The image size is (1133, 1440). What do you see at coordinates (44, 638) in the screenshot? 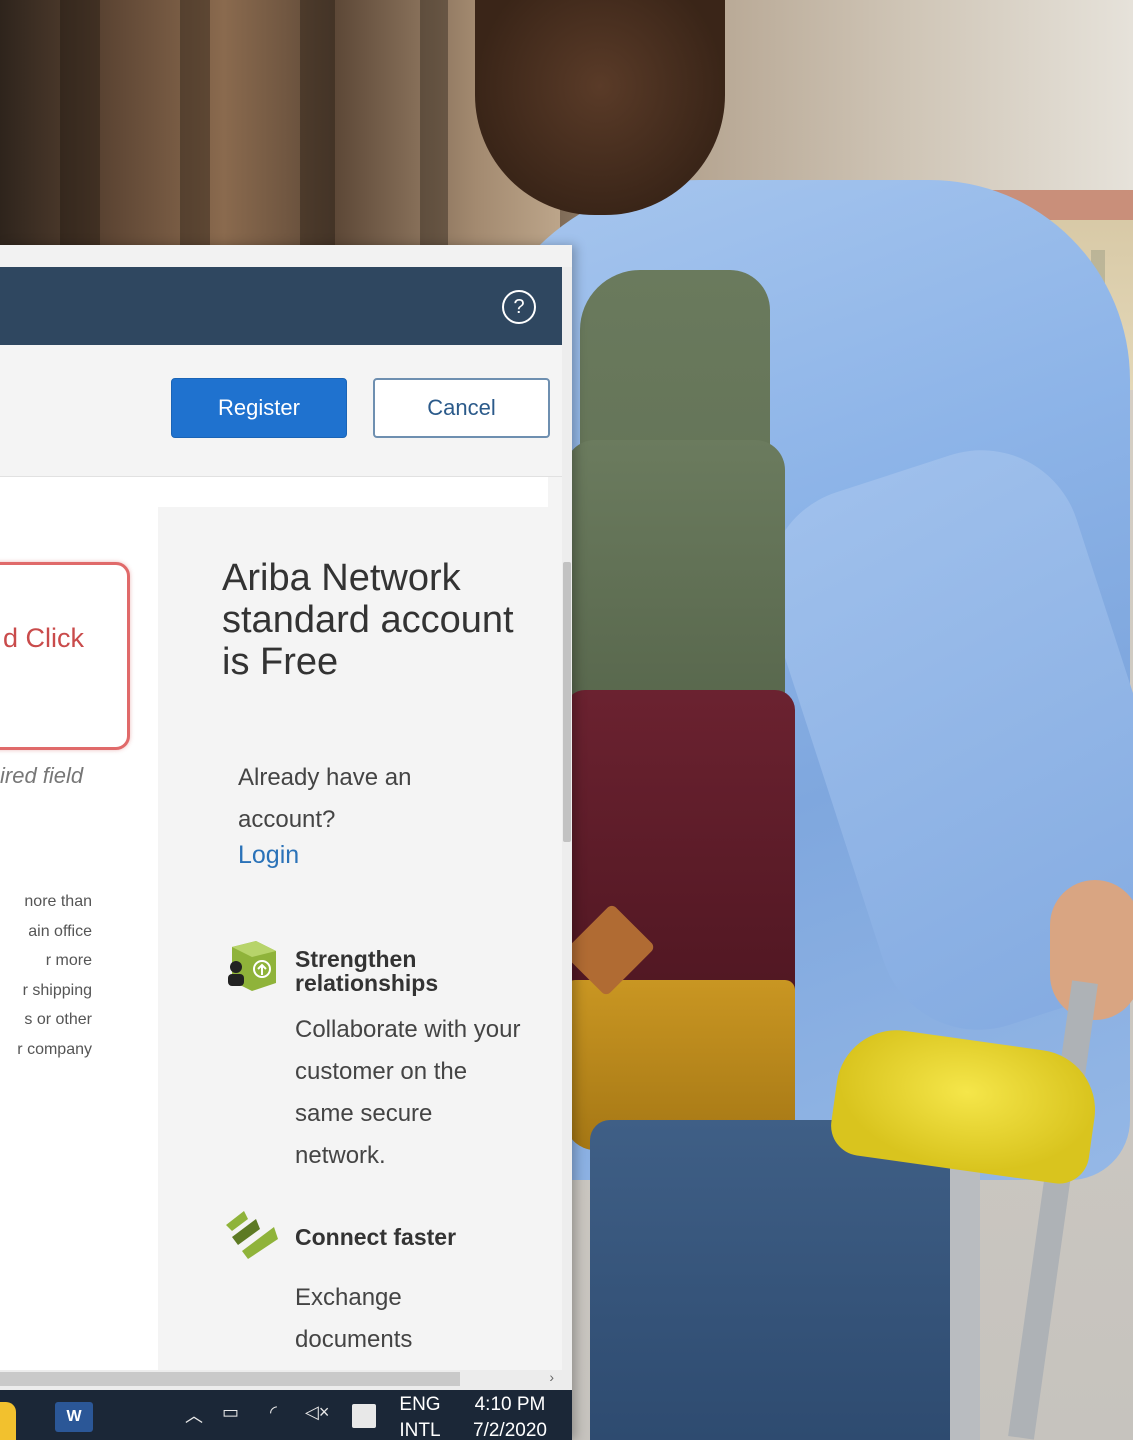
I see `callout-text: d Click` at bounding box center [44, 638].